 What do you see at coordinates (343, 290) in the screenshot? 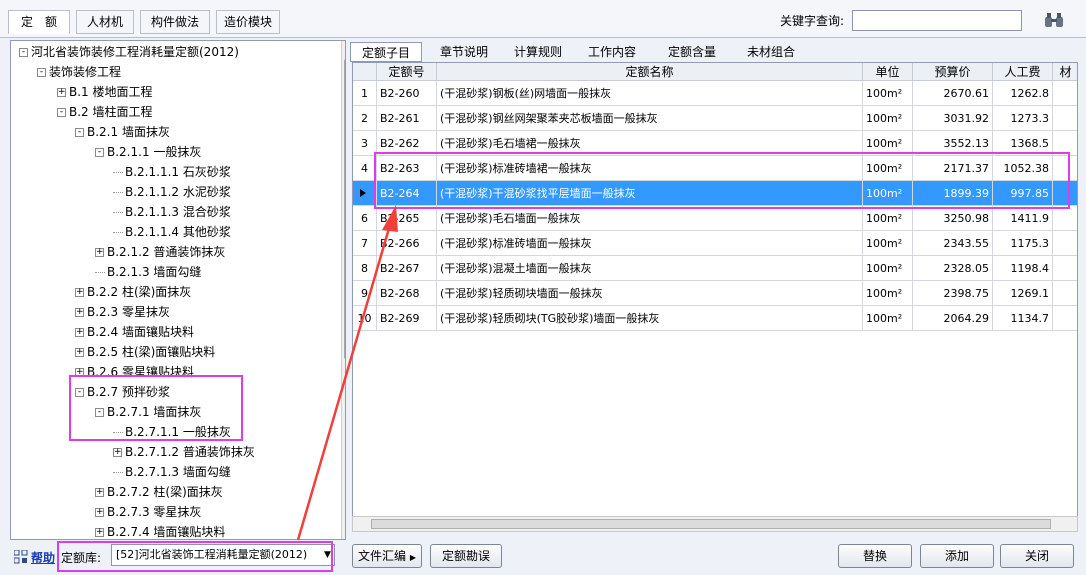
I see `tree-scrollbar` at bounding box center [343, 290].